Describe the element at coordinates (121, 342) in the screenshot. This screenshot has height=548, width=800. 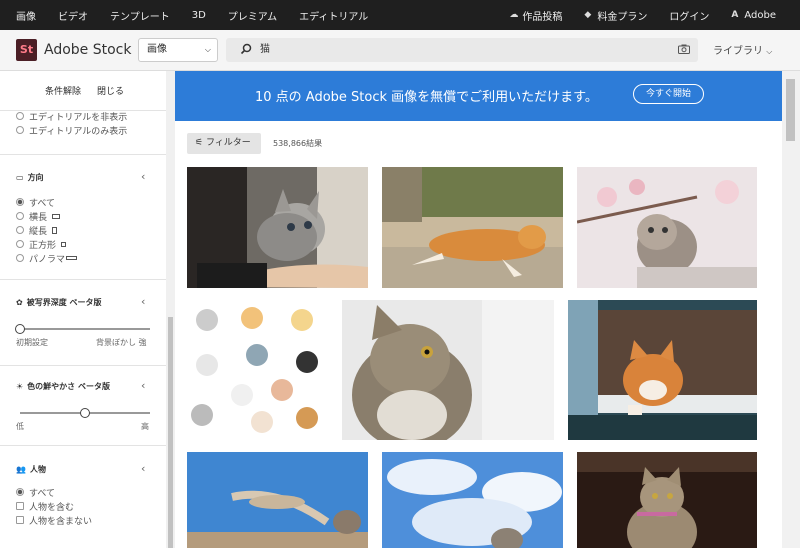
I see `slider-max-label: 背景ぼかし 強` at that location.